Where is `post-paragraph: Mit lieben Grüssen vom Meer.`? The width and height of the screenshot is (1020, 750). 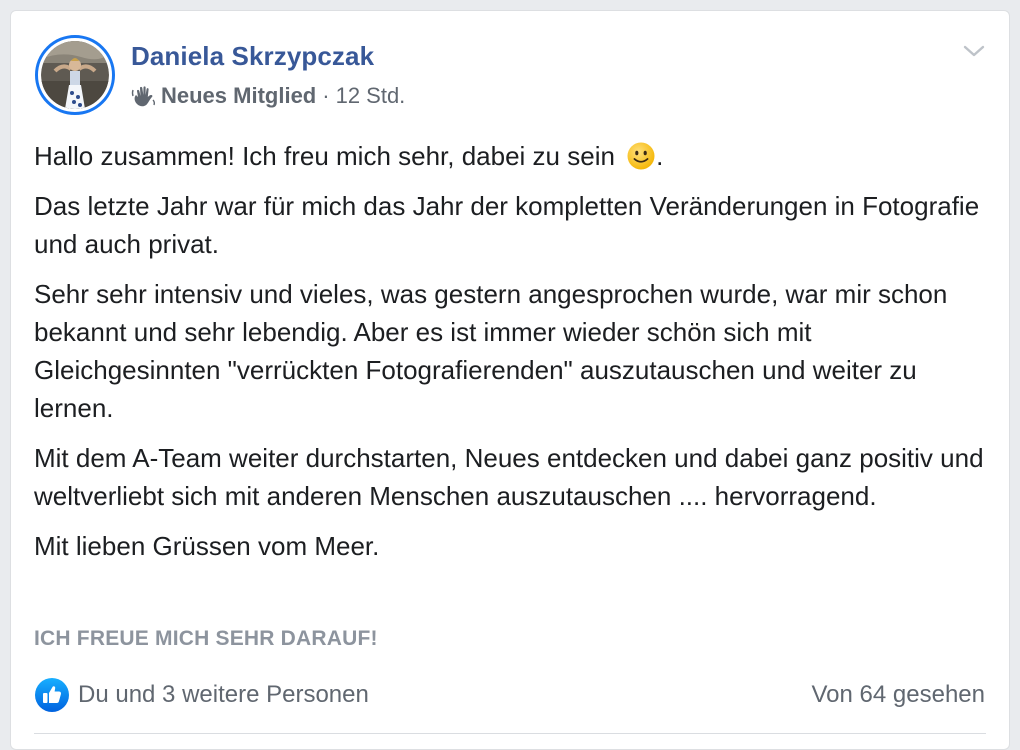
post-paragraph: Mit lieben Grüssen vom Meer. is located at coordinates (207, 546).